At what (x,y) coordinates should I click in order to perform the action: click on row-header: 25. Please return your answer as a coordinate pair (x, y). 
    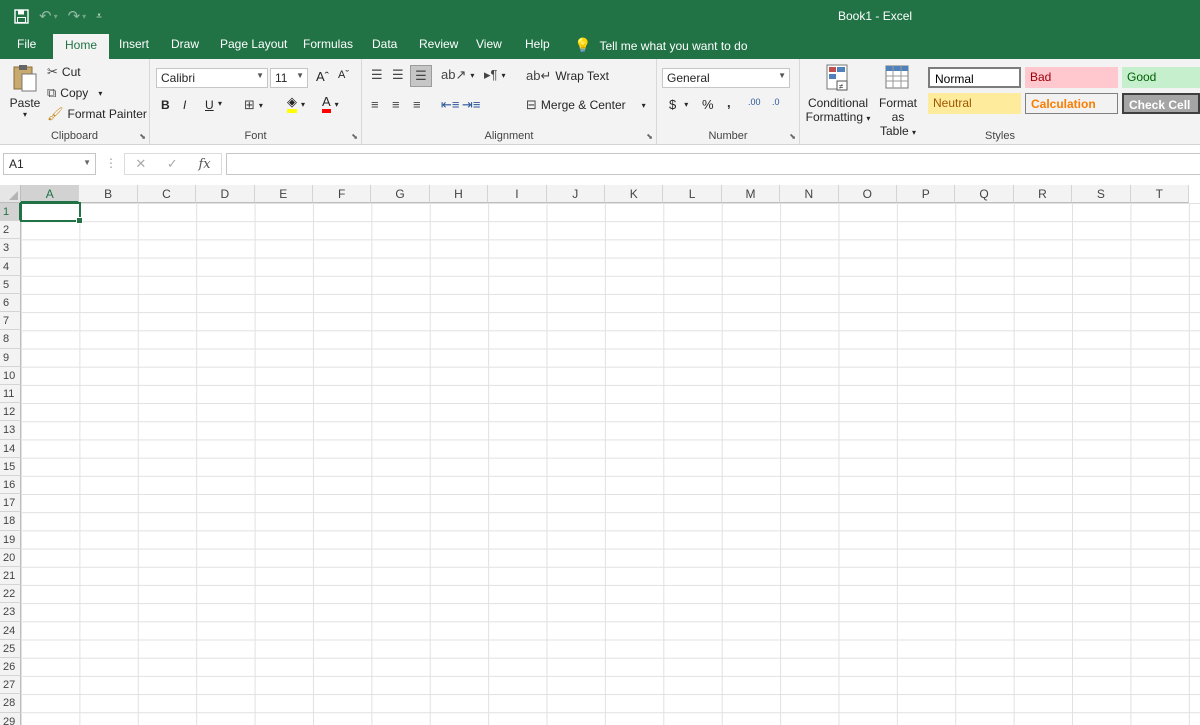
    Looking at the image, I should click on (10, 648).